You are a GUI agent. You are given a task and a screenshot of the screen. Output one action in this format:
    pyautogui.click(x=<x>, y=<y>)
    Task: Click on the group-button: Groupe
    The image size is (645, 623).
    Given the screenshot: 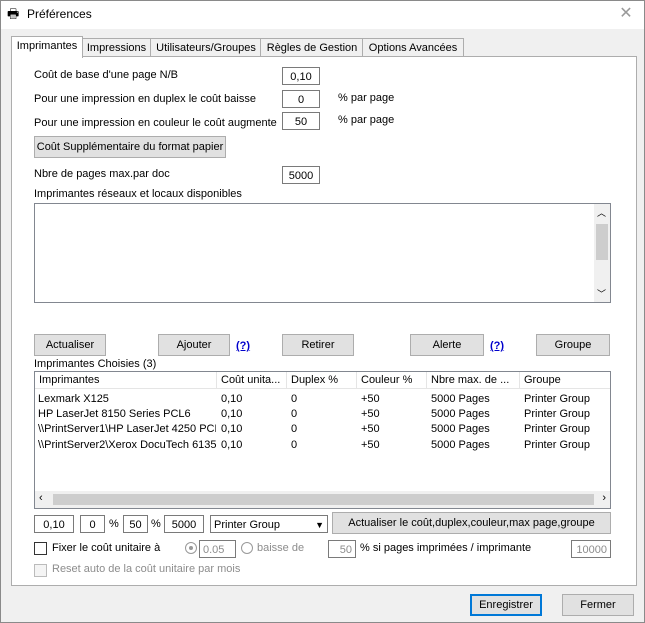 What is the action you would take?
    pyautogui.click(x=573, y=345)
    